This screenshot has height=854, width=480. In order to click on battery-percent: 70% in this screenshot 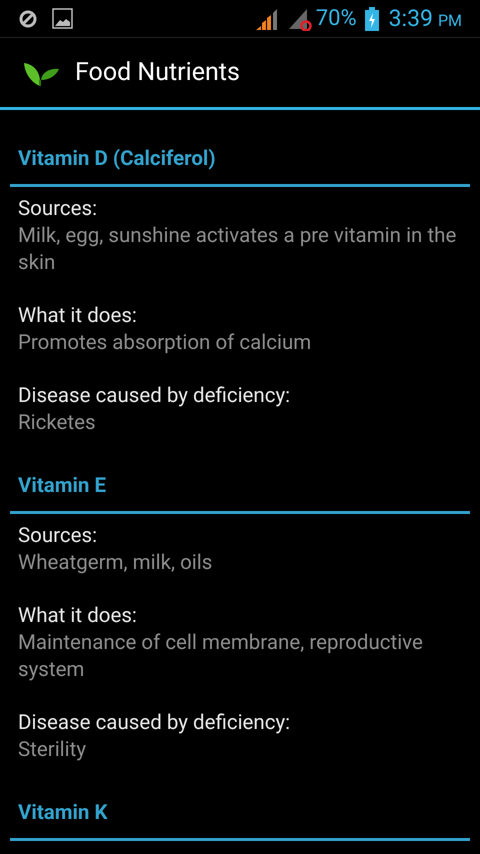, I will do `click(336, 19)`.